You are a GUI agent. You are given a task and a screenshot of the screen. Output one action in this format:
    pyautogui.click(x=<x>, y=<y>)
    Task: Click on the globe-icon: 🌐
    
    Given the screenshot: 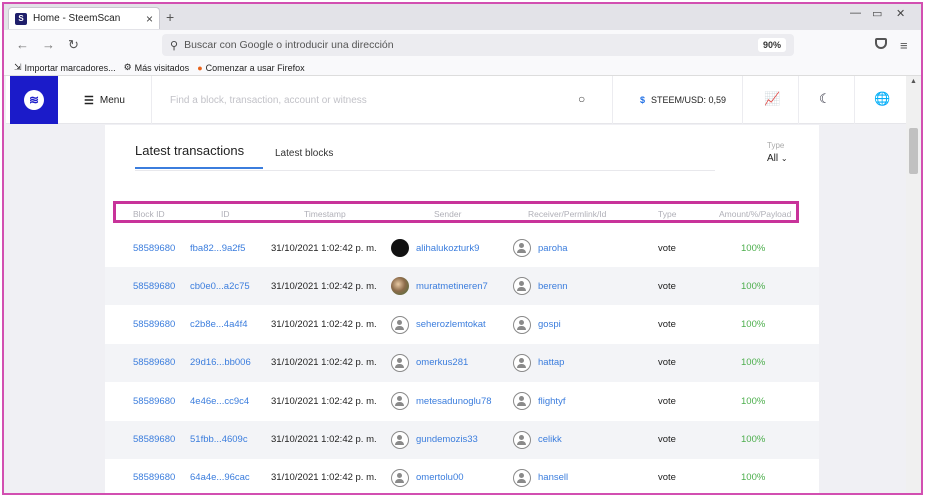 What is the action you would take?
    pyautogui.click(x=882, y=99)
    